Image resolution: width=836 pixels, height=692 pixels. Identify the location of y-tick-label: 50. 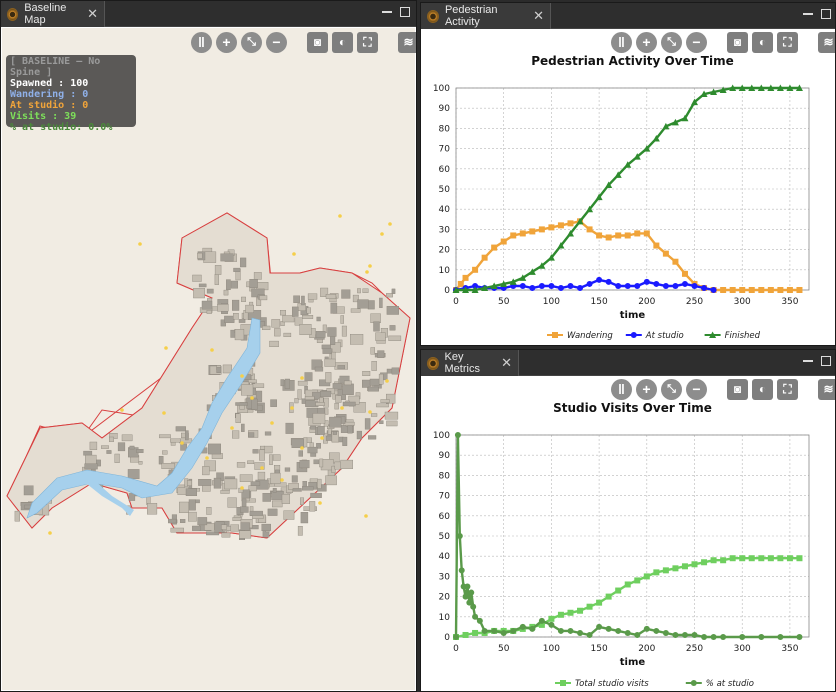
(445, 190).